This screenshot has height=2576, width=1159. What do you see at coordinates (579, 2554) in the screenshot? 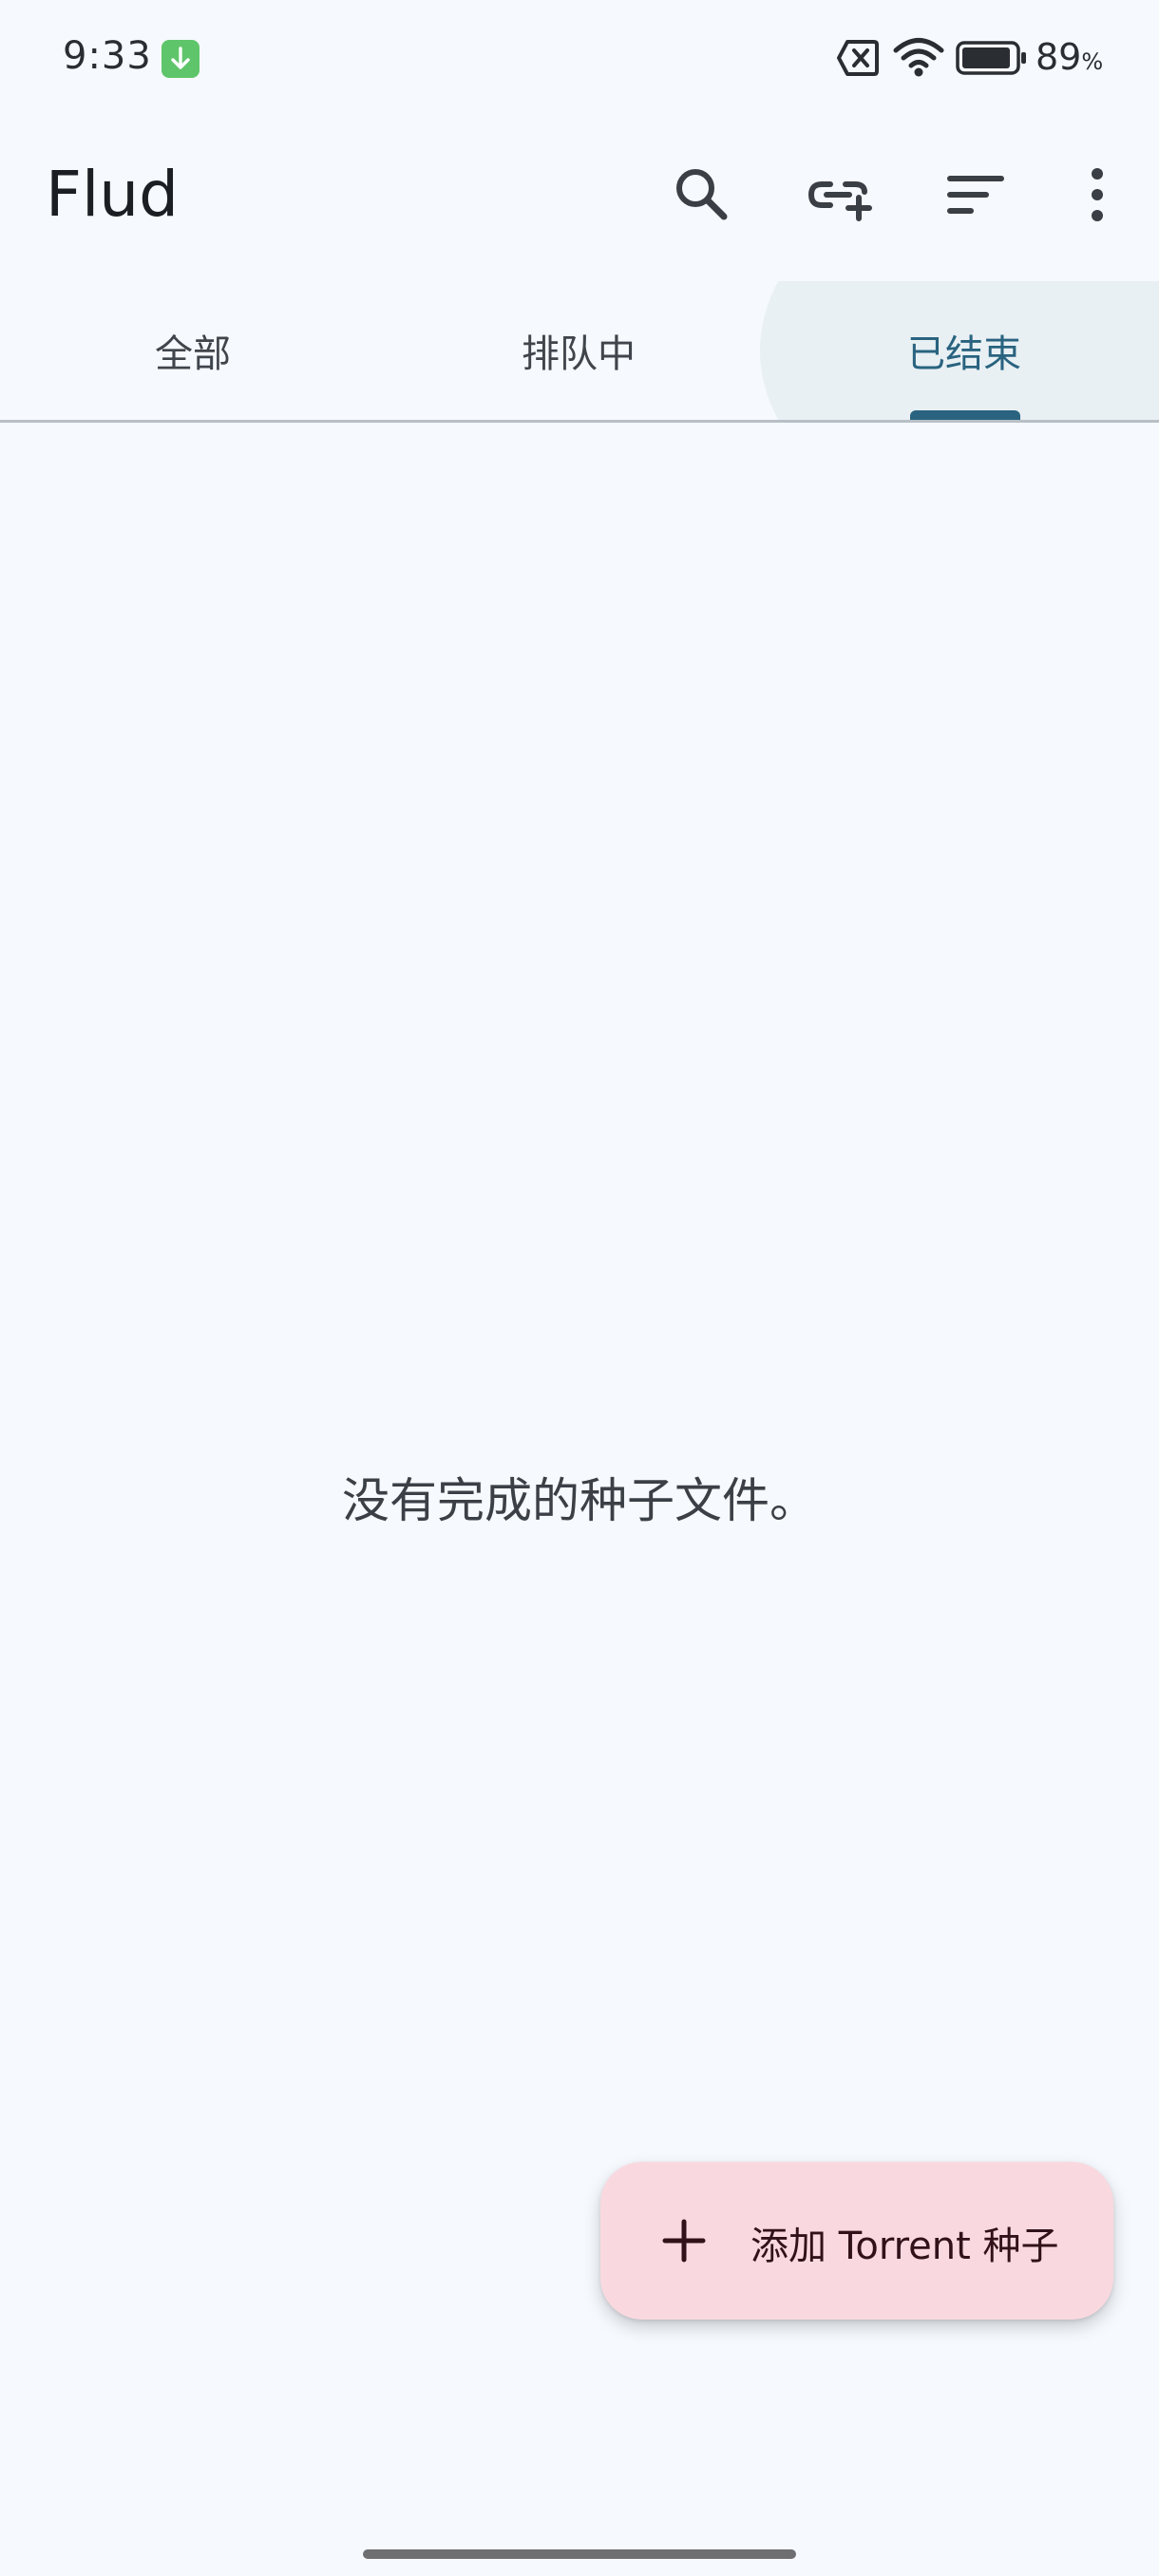
I see `navigation-gesture-bar` at bounding box center [579, 2554].